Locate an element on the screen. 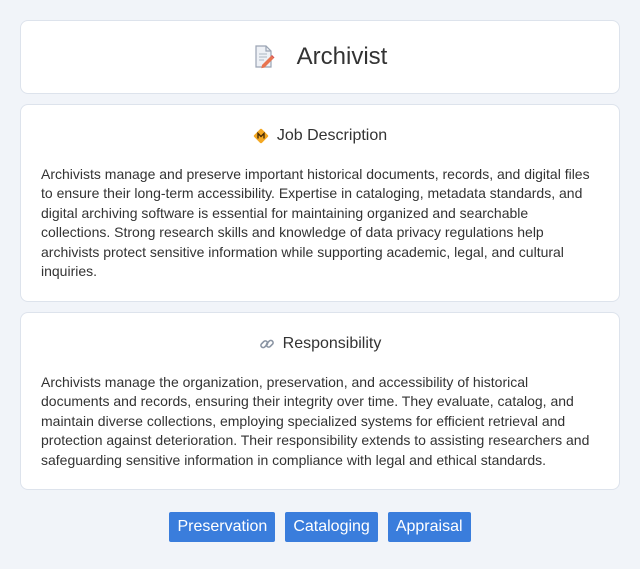 The image size is (640, 569). link-icon is located at coordinates (267, 344).